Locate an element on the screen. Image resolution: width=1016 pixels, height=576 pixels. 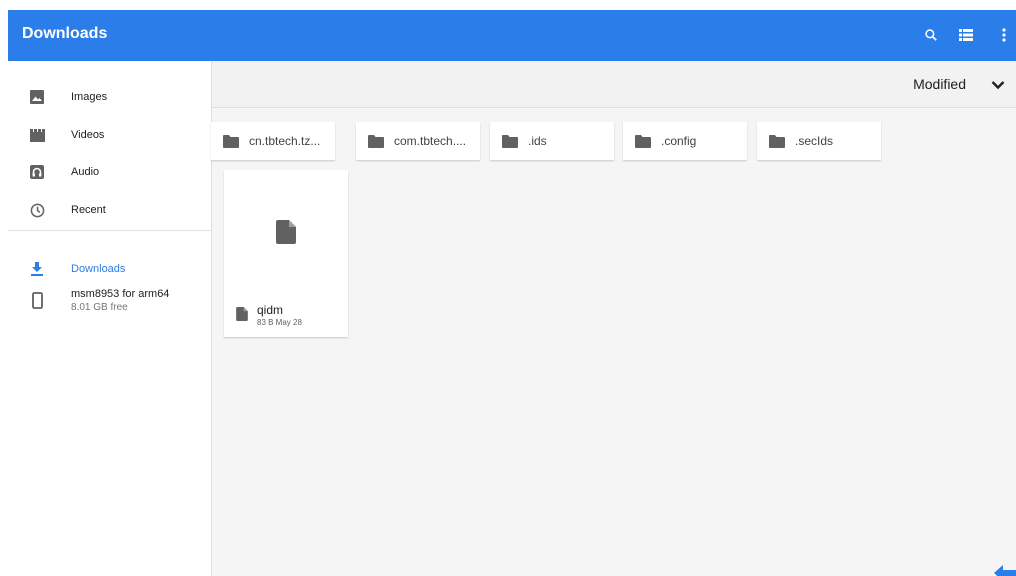
page-title: Downloads is located at coordinates (65, 33).